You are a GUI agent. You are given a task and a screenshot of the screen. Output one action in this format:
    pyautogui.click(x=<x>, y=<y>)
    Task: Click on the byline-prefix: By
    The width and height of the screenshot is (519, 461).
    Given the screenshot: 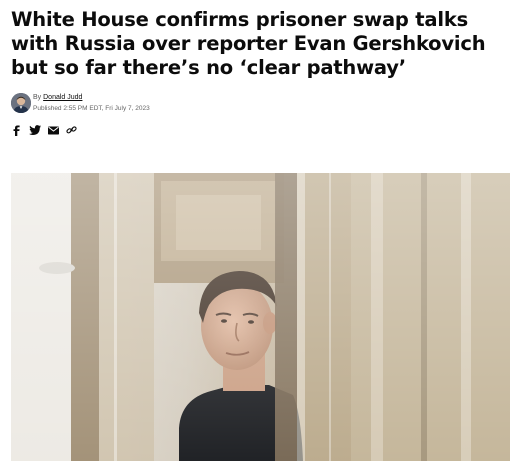 What is the action you would take?
    pyautogui.click(x=37, y=97)
    